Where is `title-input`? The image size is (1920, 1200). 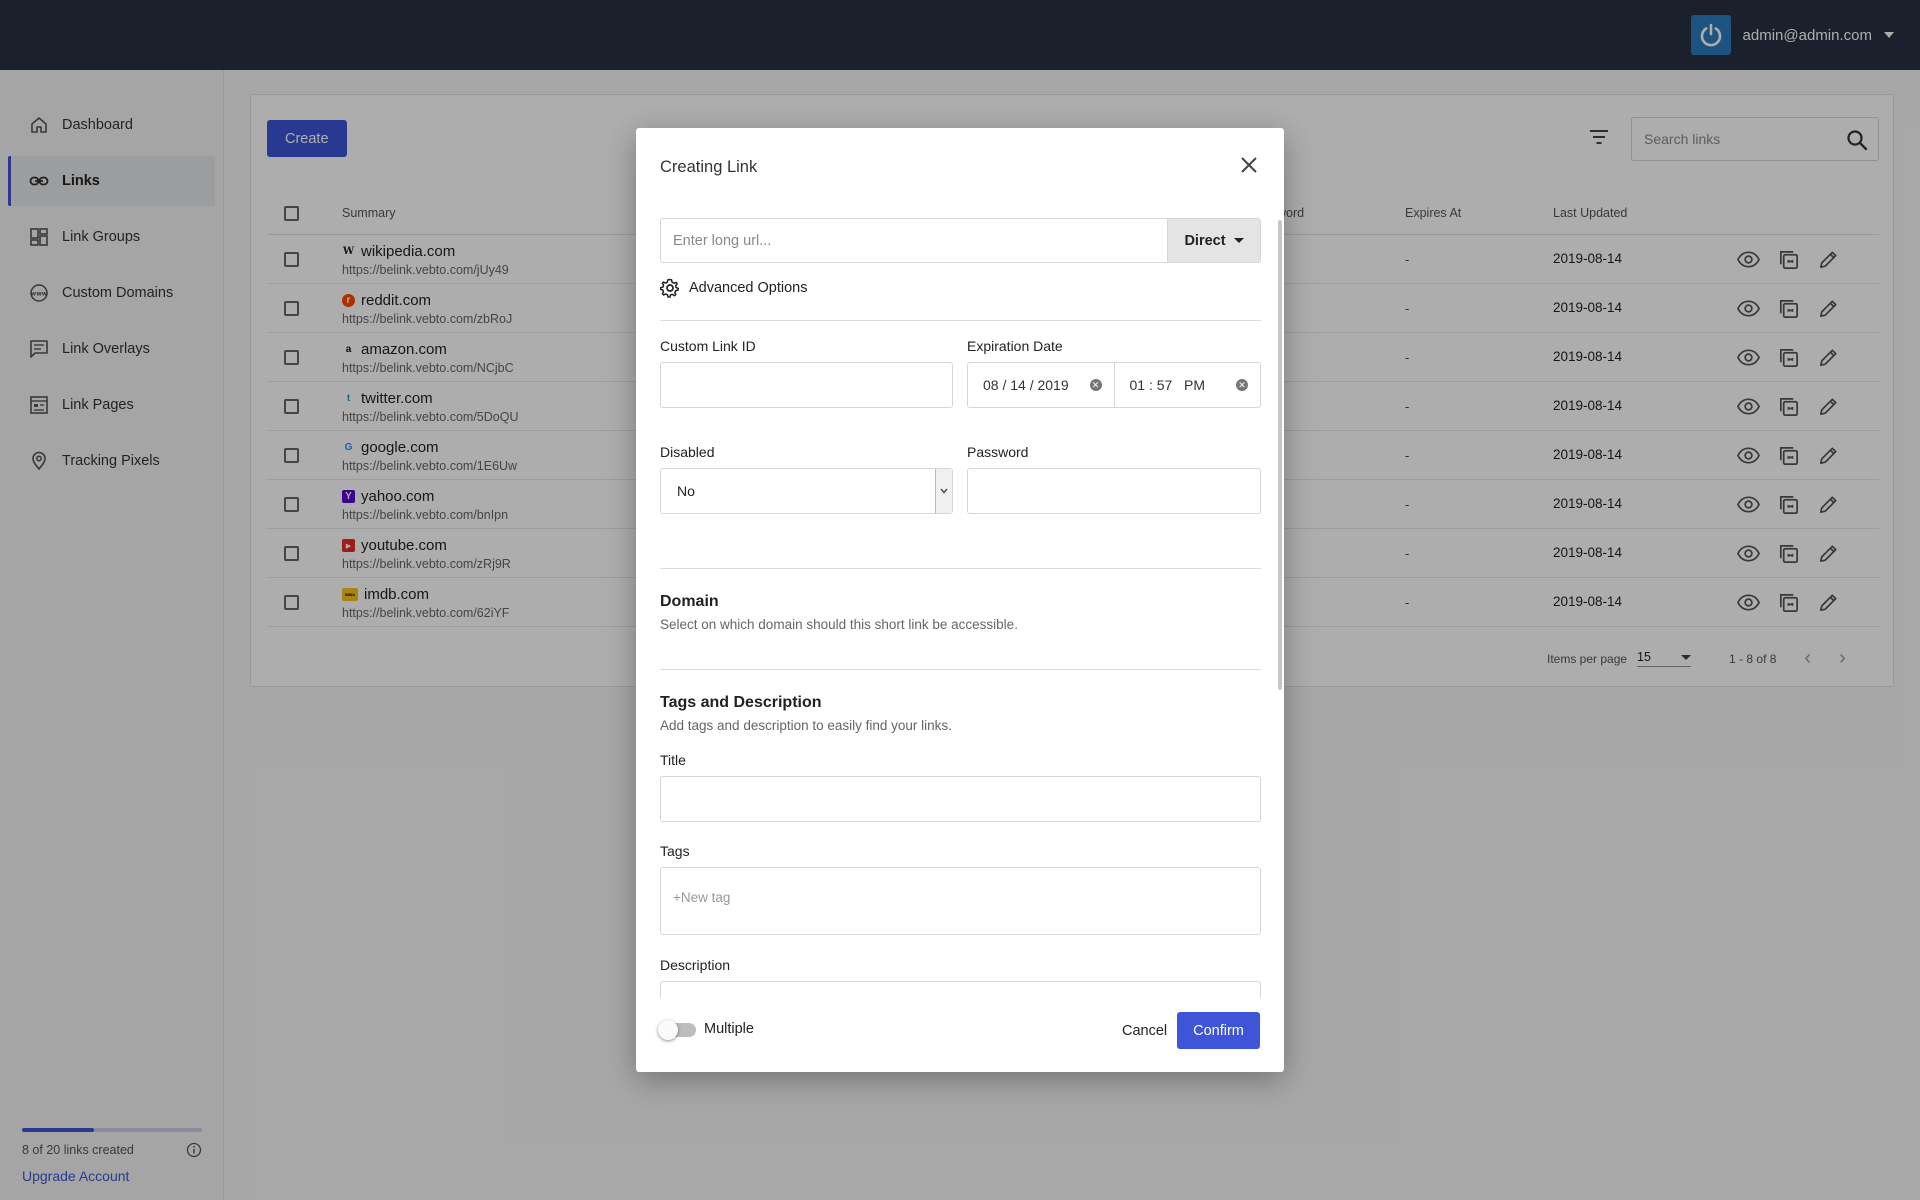
title-input is located at coordinates (960, 799).